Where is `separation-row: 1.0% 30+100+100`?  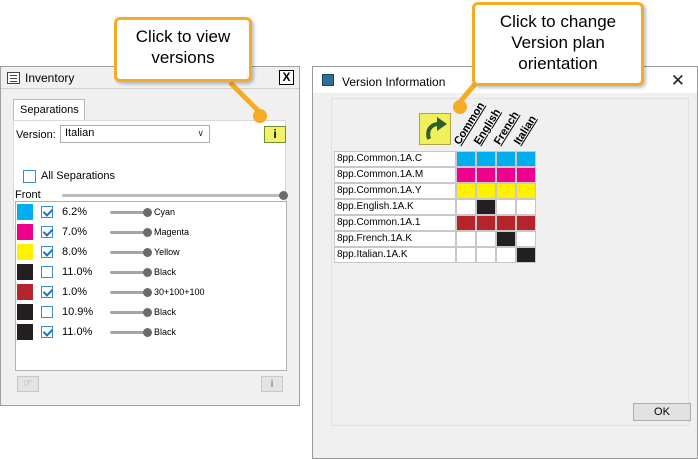
separation-row: 1.0% 30+100+100 is located at coordinates (151, 292).